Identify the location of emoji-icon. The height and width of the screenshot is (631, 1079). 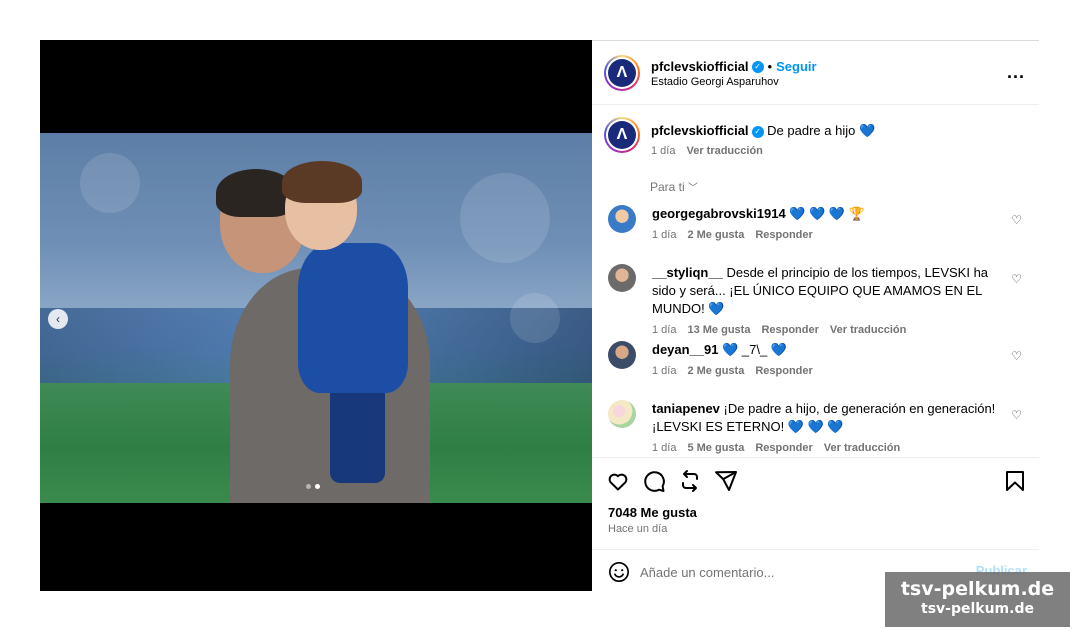
(619, 572).